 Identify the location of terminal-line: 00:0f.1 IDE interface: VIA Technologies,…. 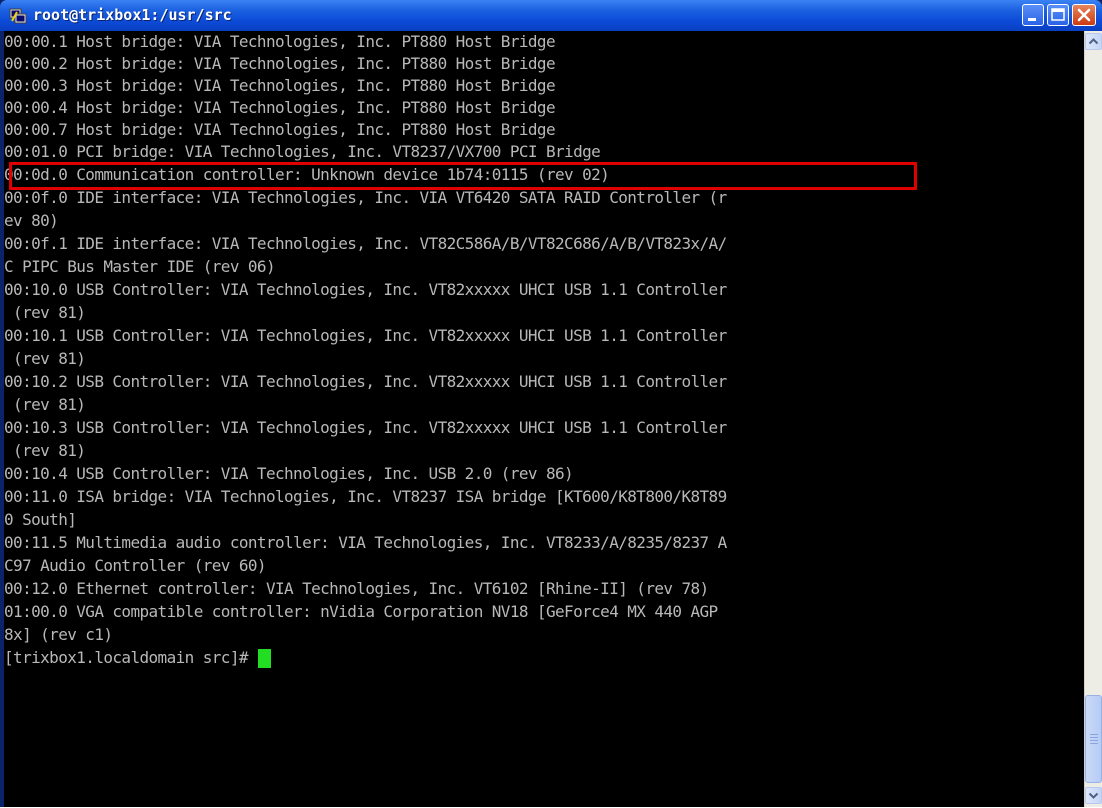
(365, 243).